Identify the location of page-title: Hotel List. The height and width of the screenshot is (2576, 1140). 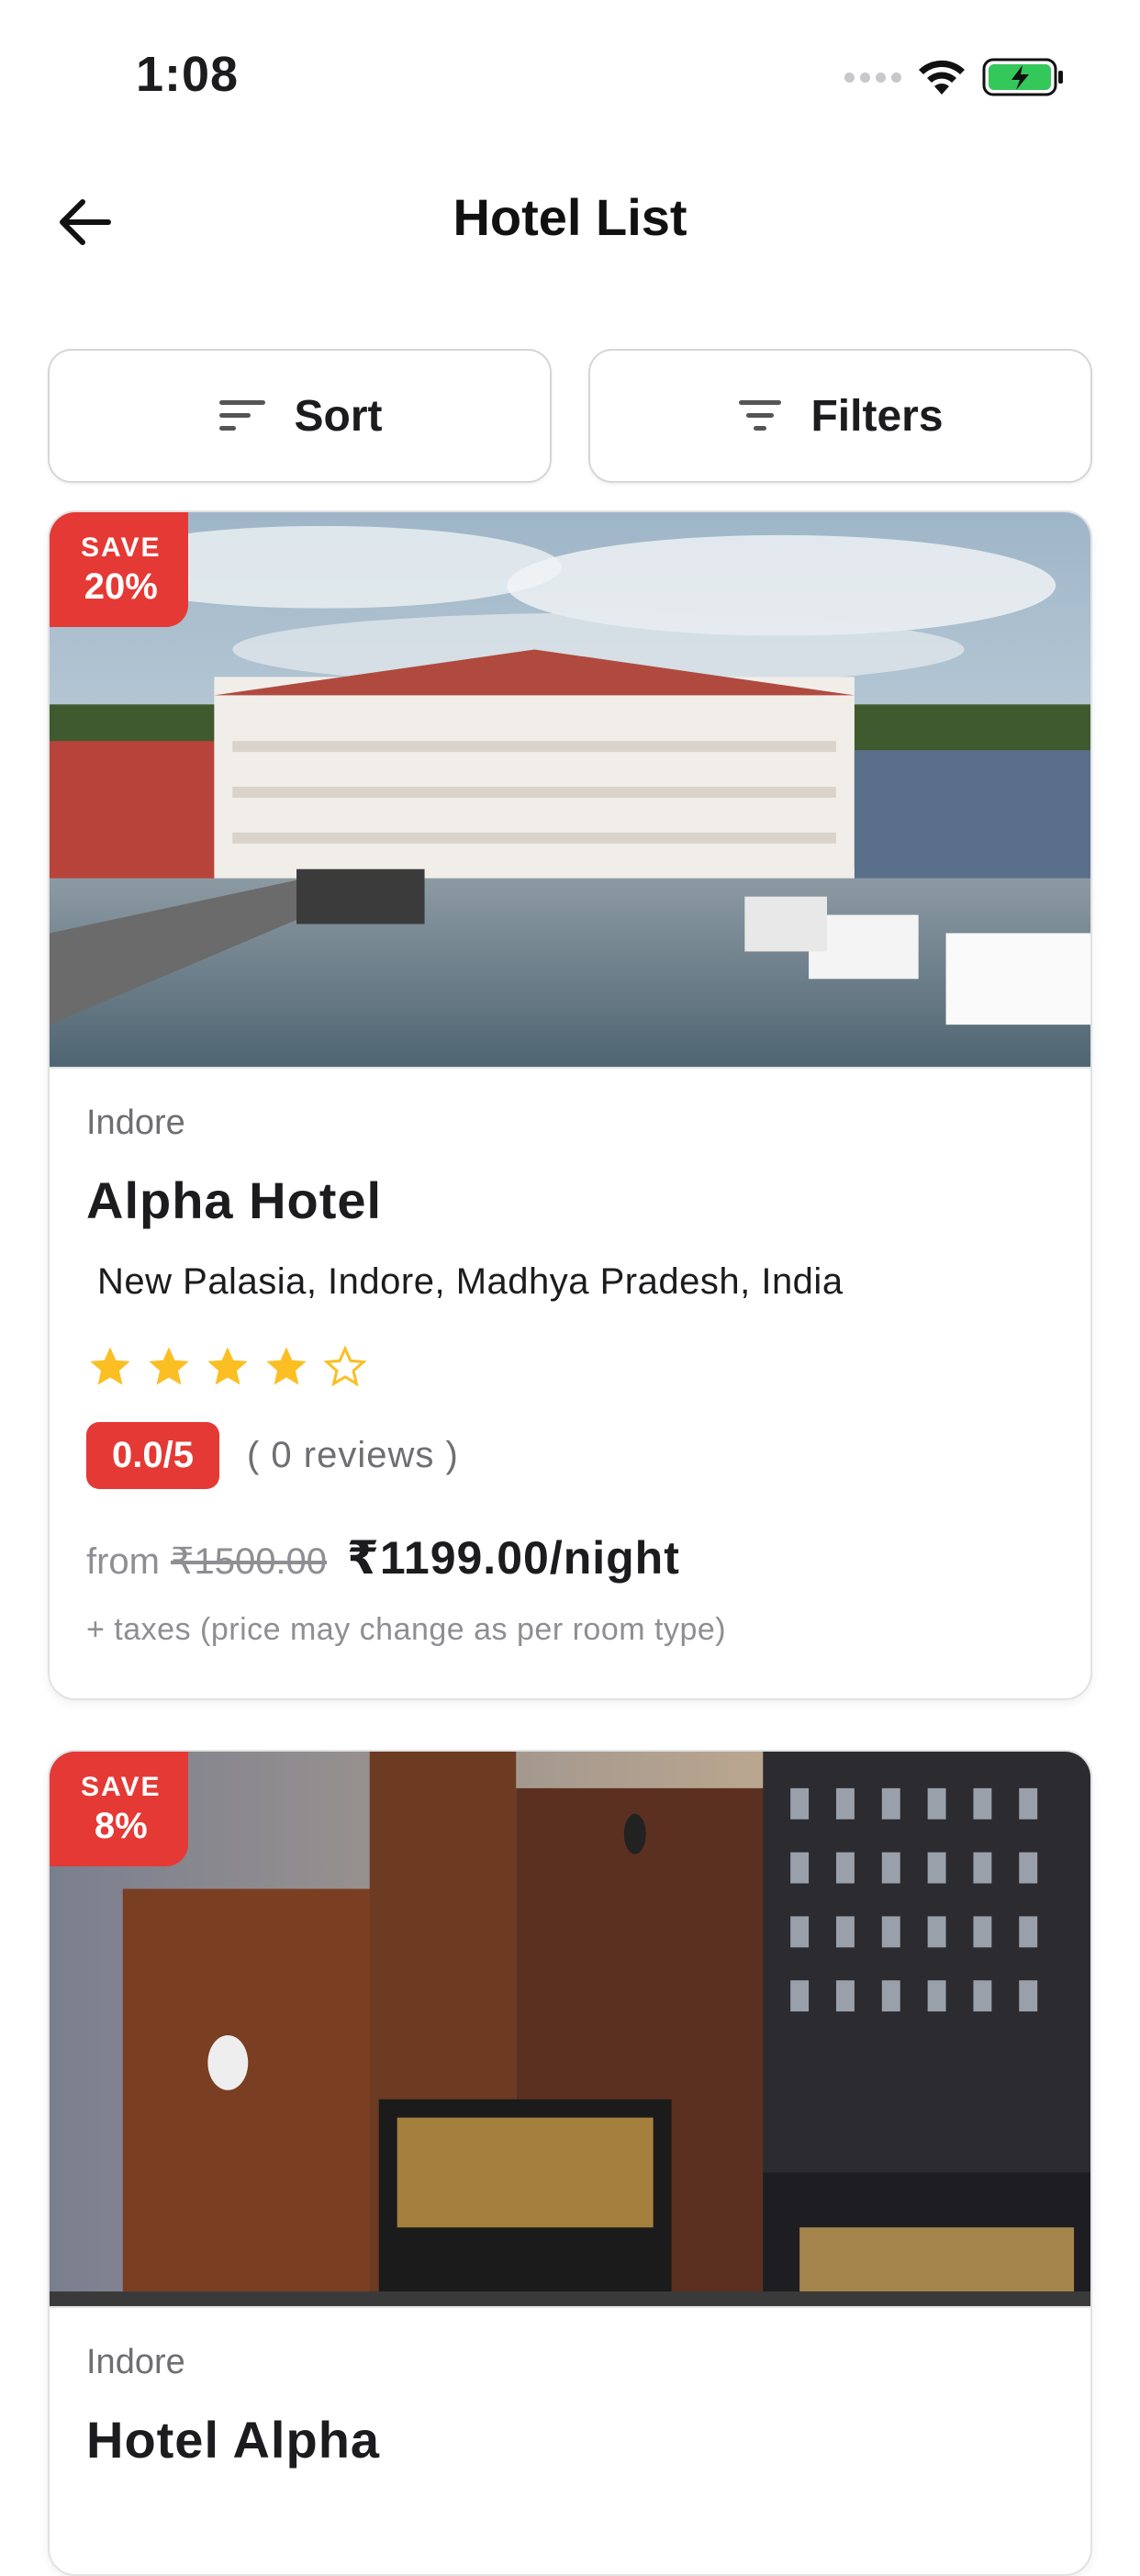
(570, 217).